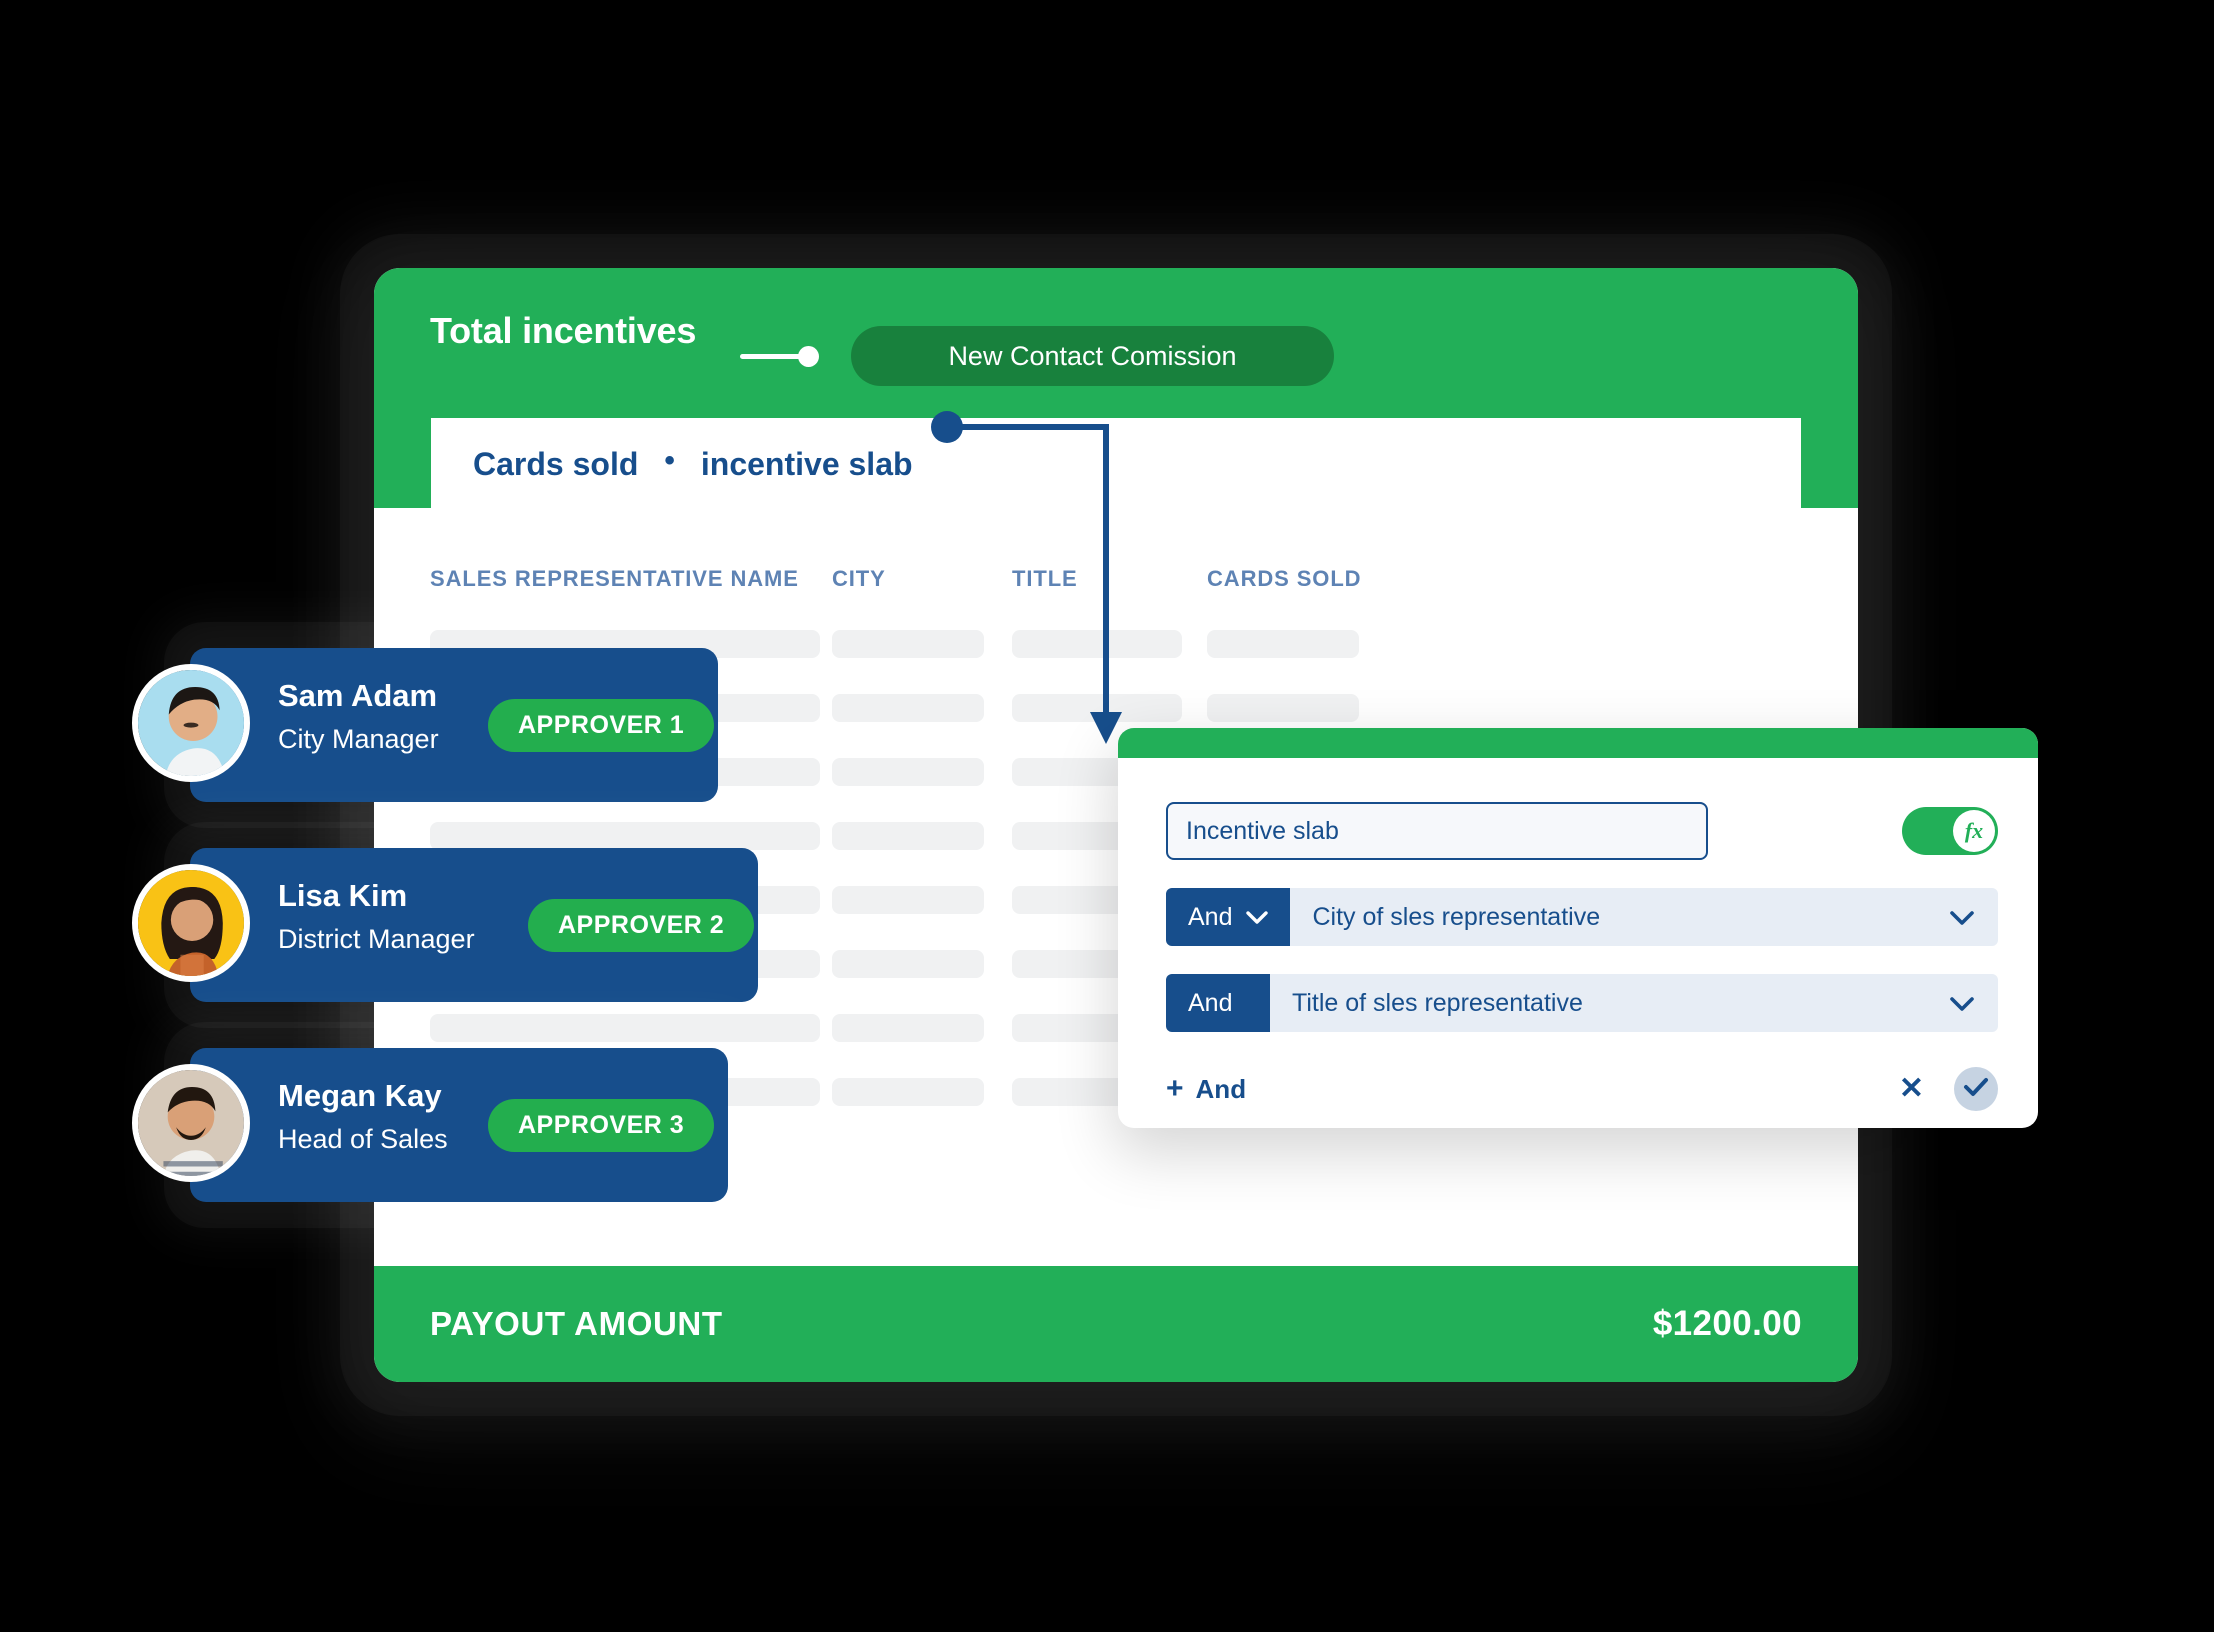 The height and width of the screenshot is (1632, 2214). I want to click on condition-field-label: Title of sles representative, so click(1437, 1002).